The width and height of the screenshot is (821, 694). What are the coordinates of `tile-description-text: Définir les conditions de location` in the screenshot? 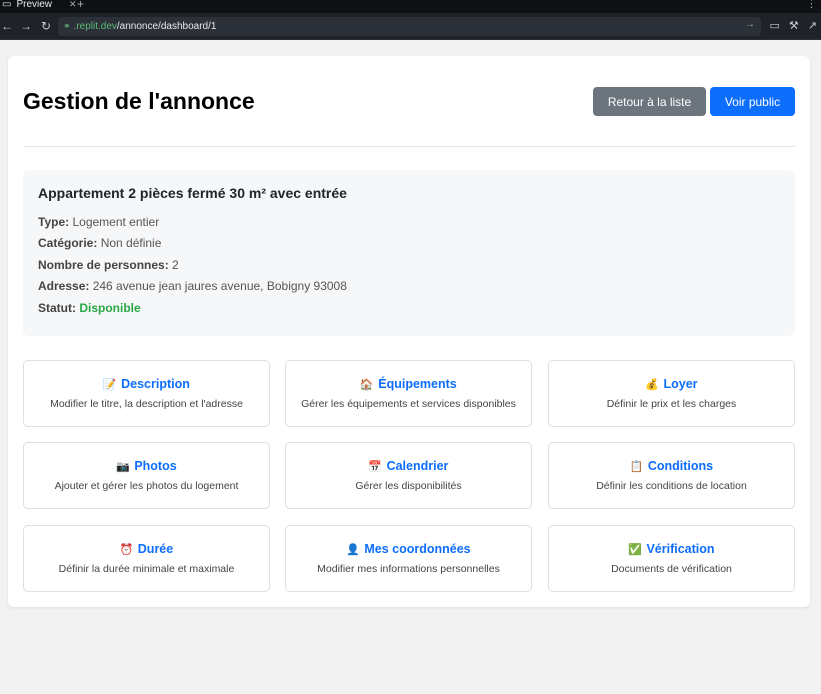 It's located at (671, 486).